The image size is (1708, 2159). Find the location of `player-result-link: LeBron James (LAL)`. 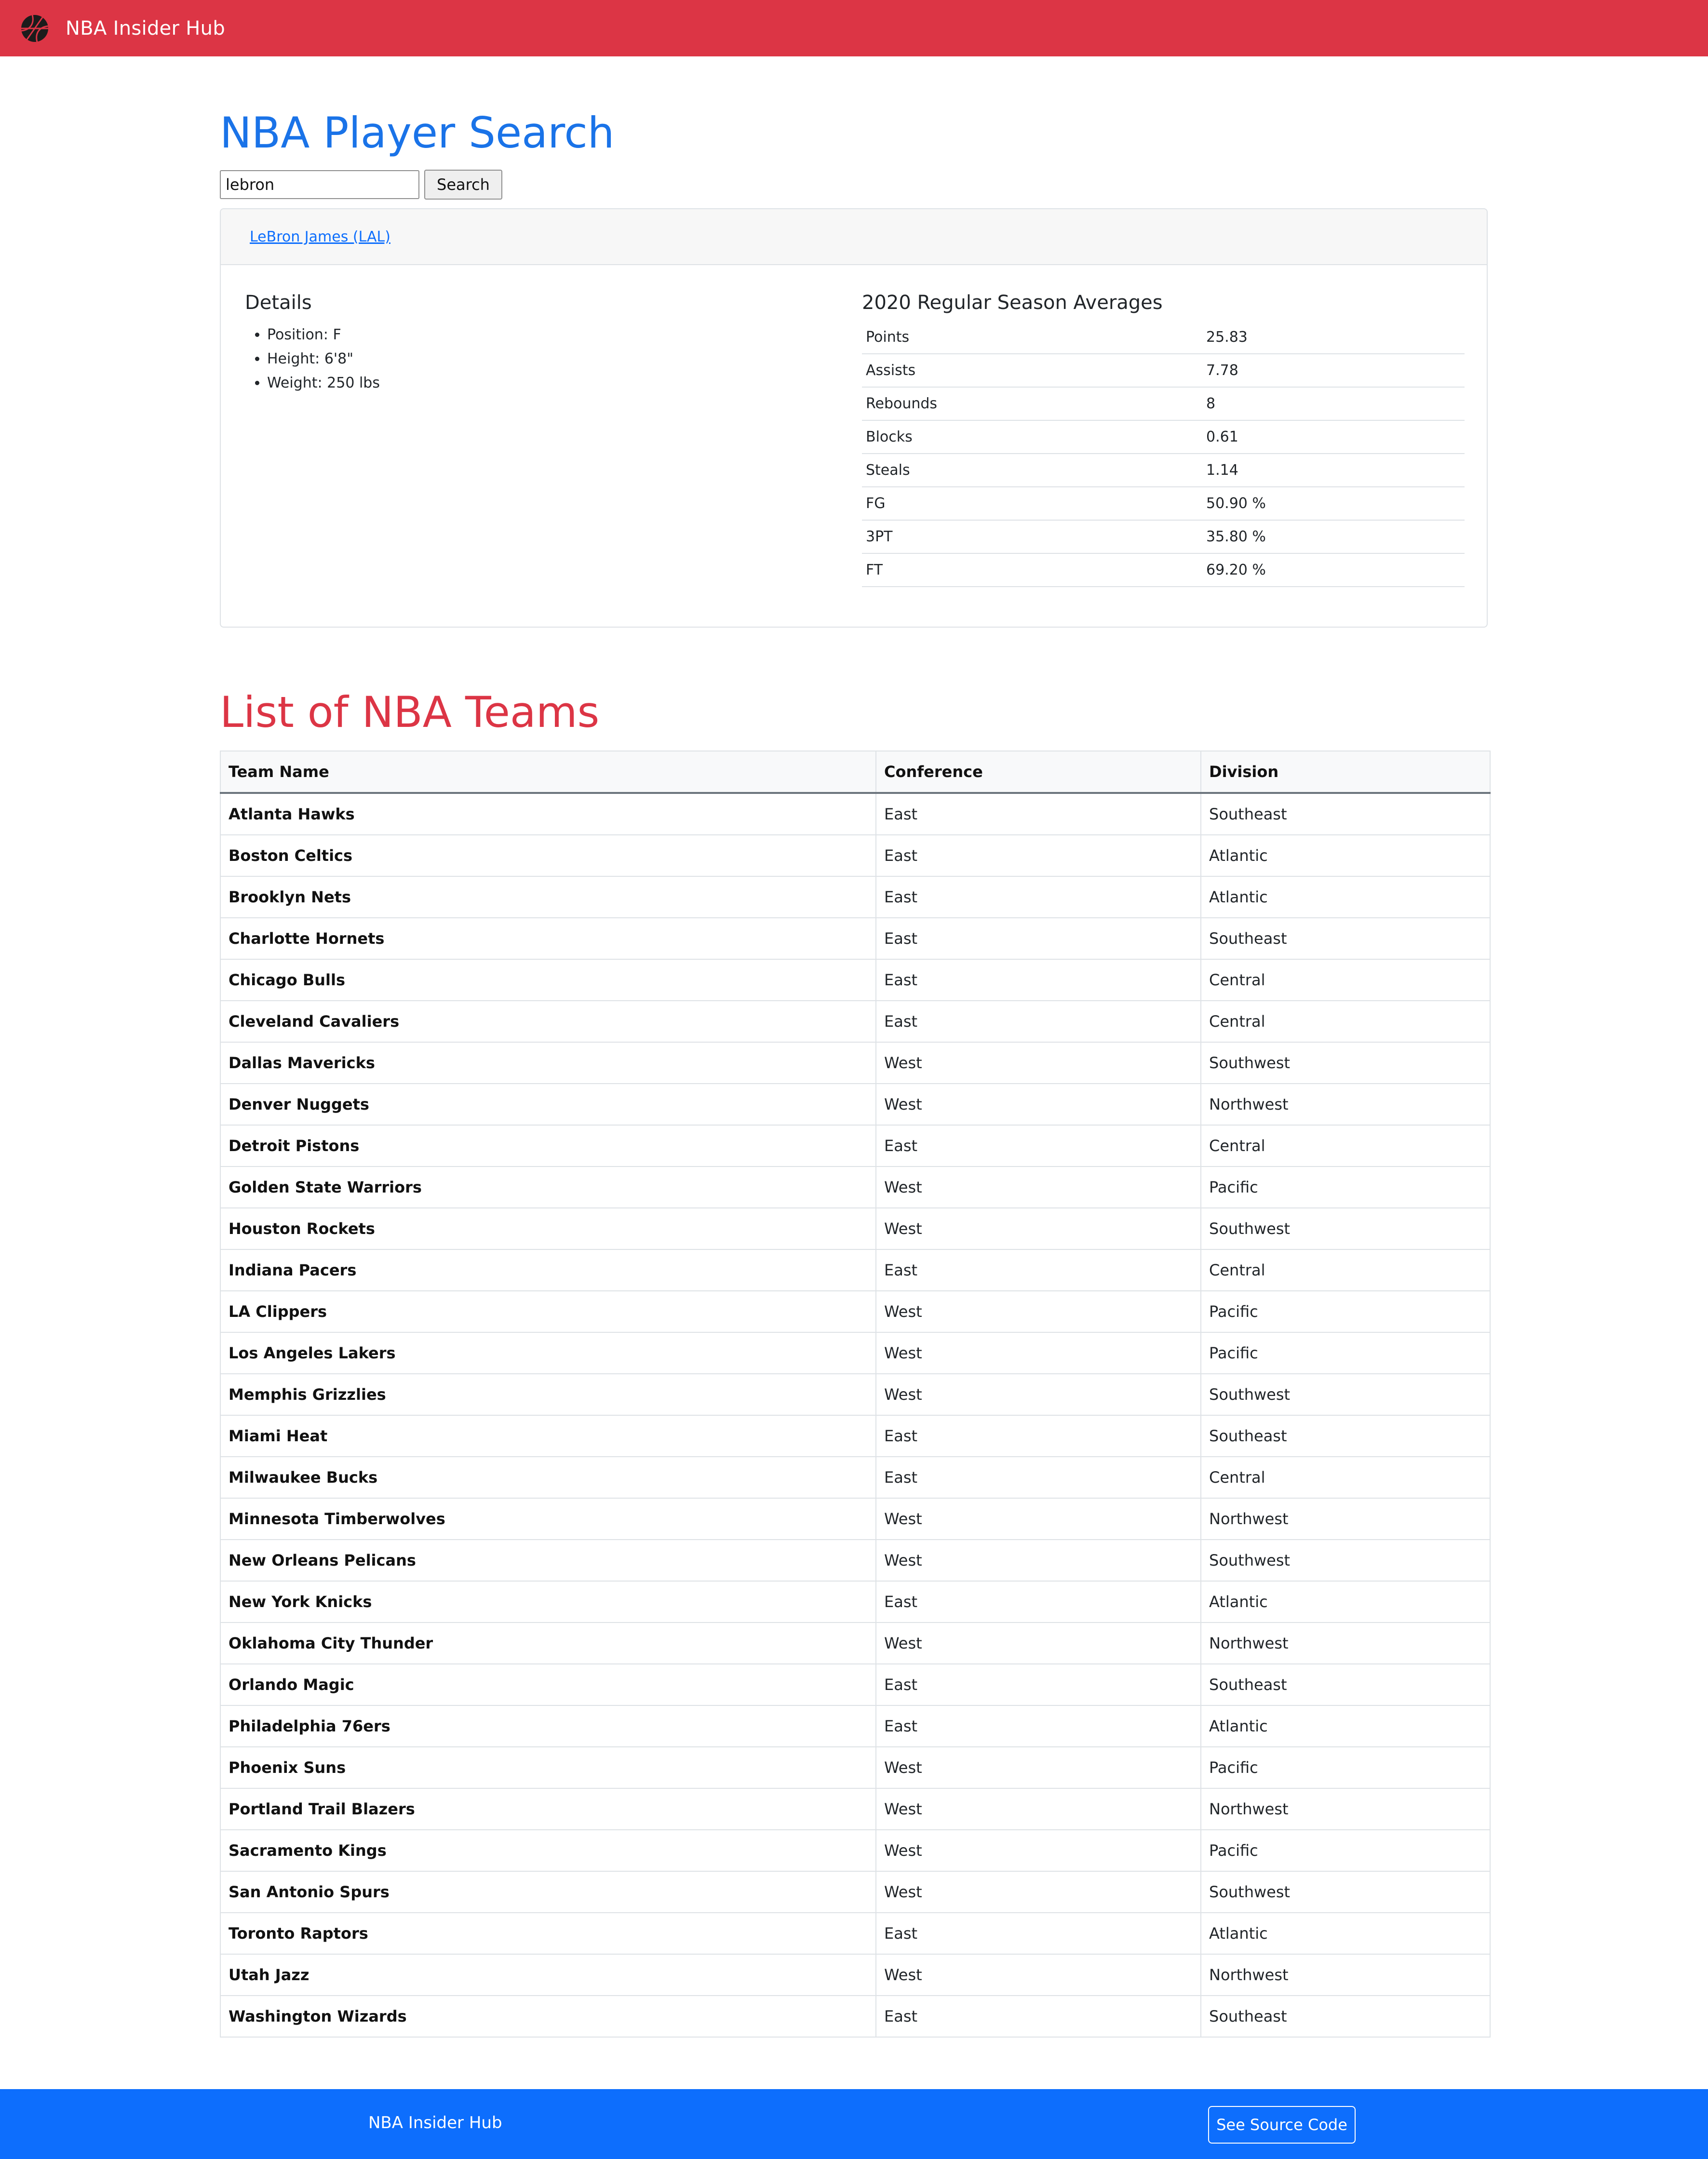

player-result-link: LeBron James (LAL) is located at coordinates (320, 236).